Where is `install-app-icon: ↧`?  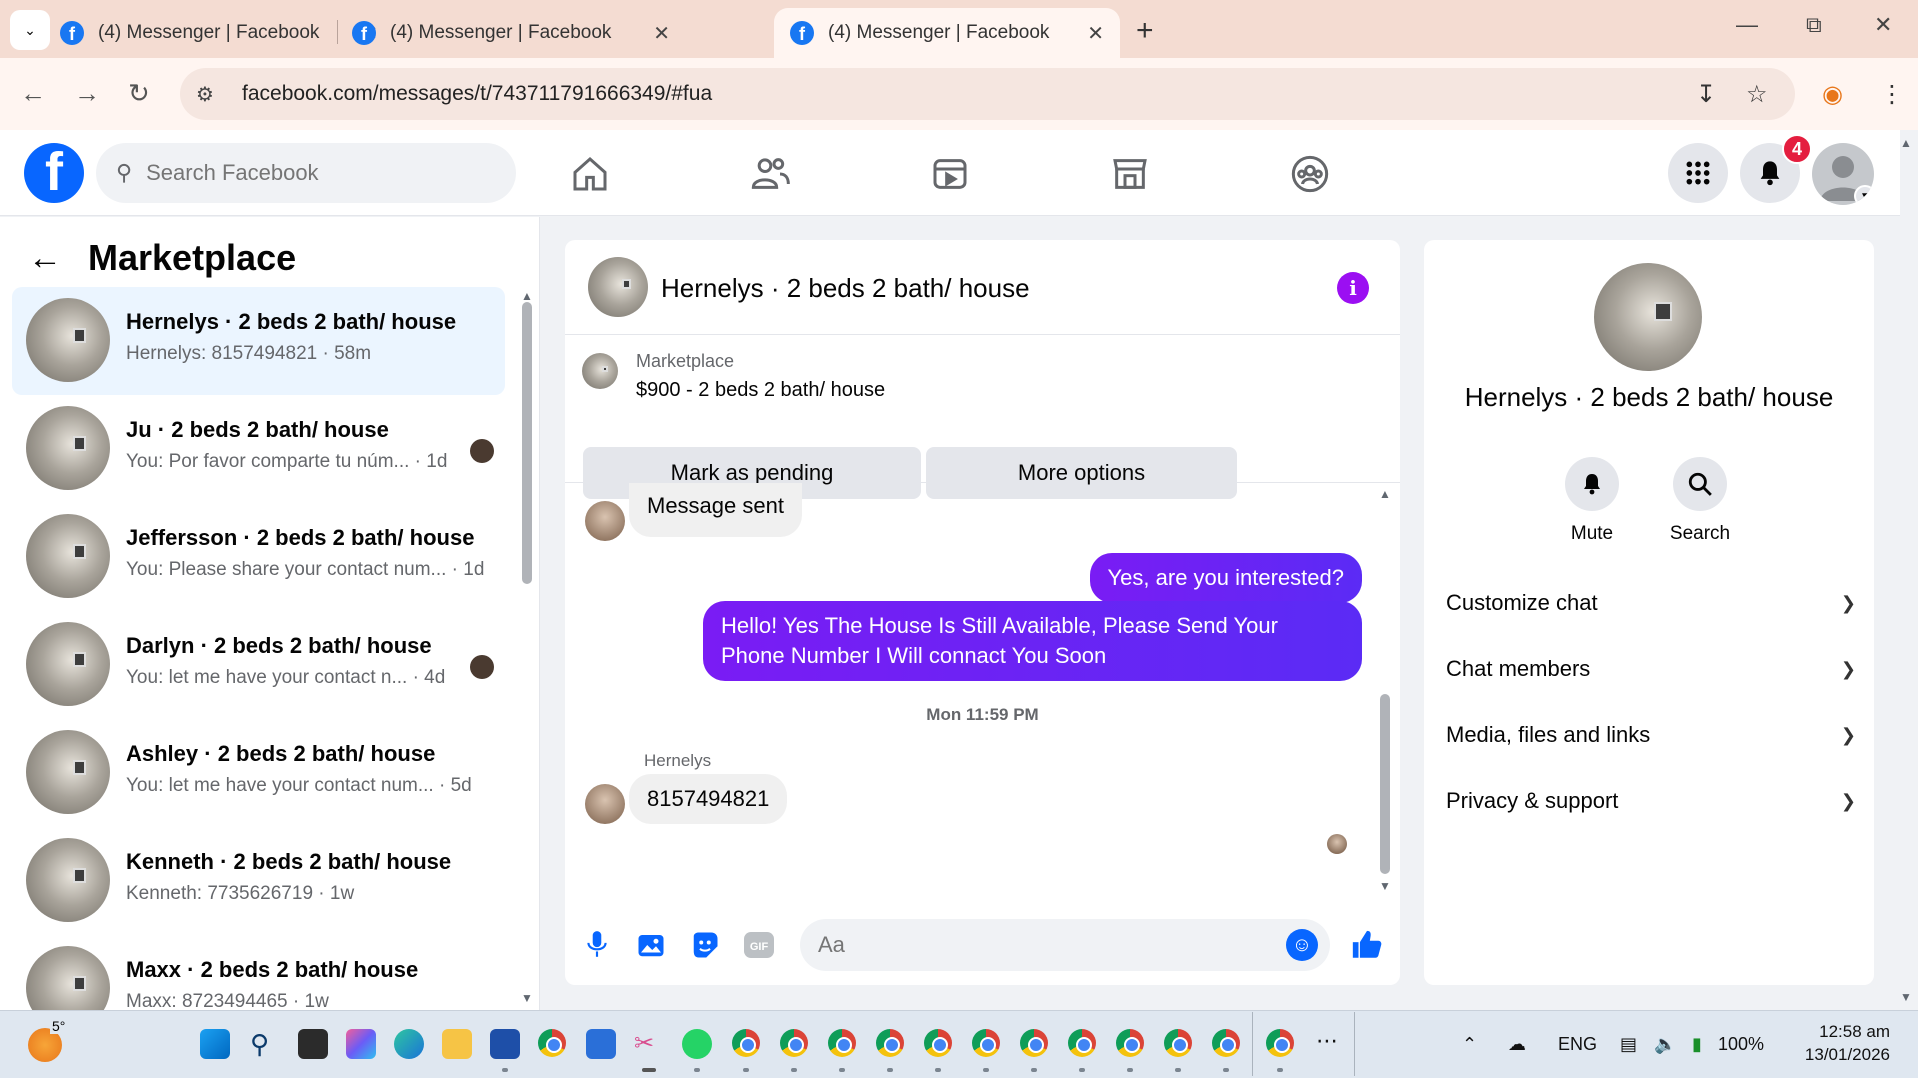
install-app-icon: ↧ is located at coordinates (1706, 94).